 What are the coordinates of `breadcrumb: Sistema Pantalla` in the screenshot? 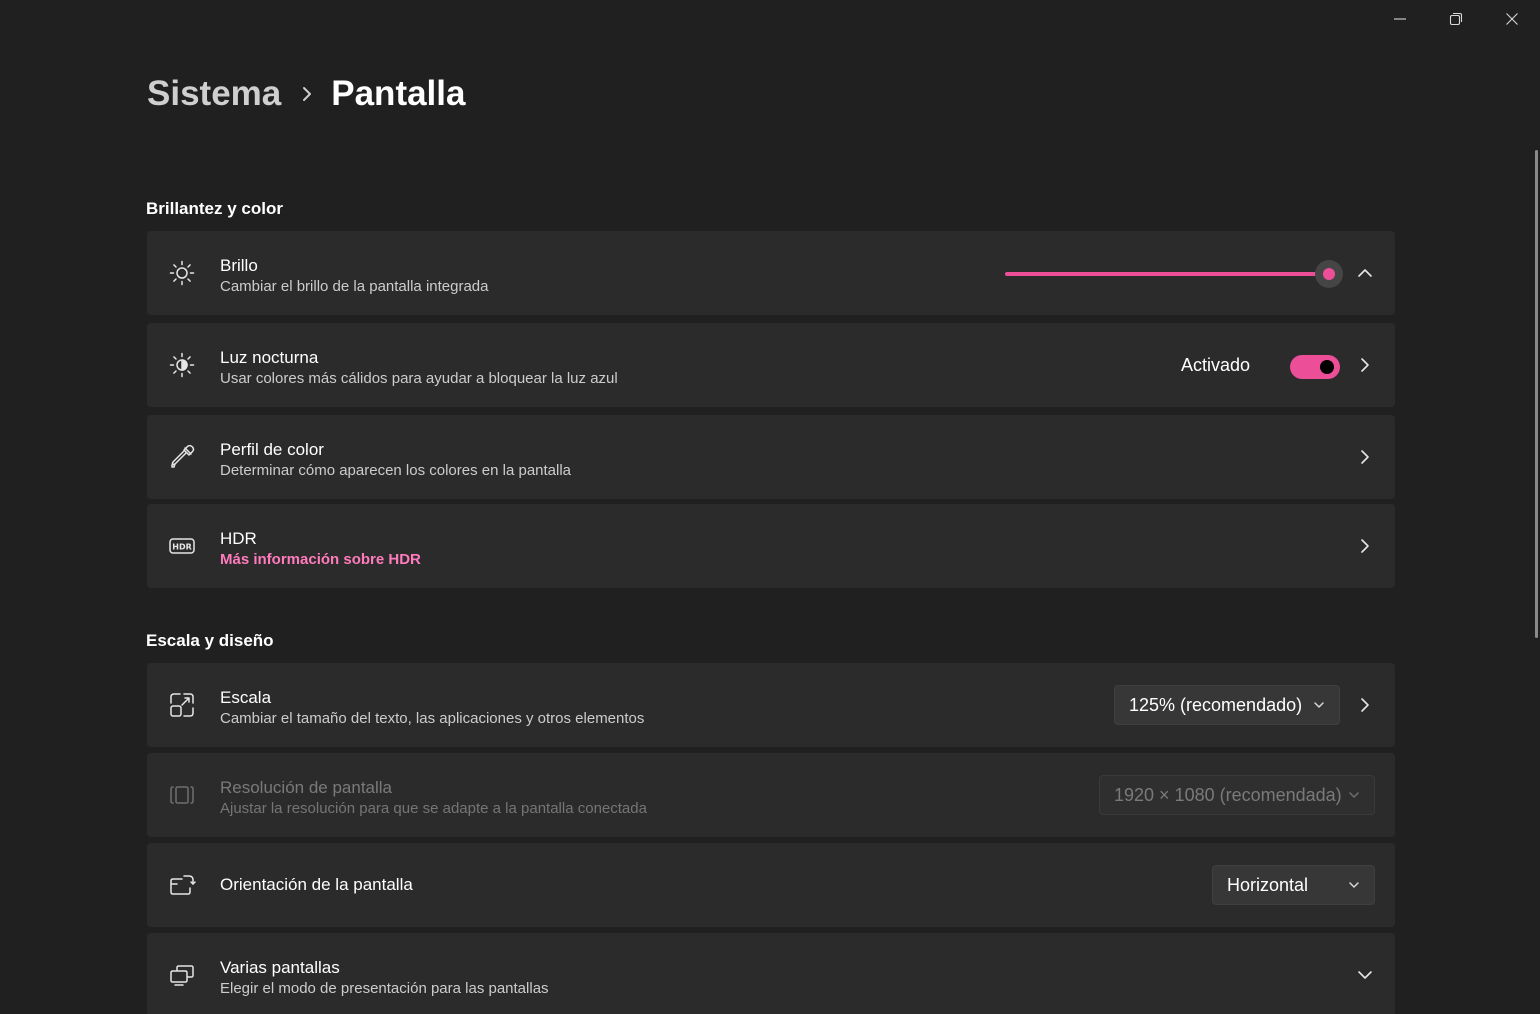 It's located at (306, 94).